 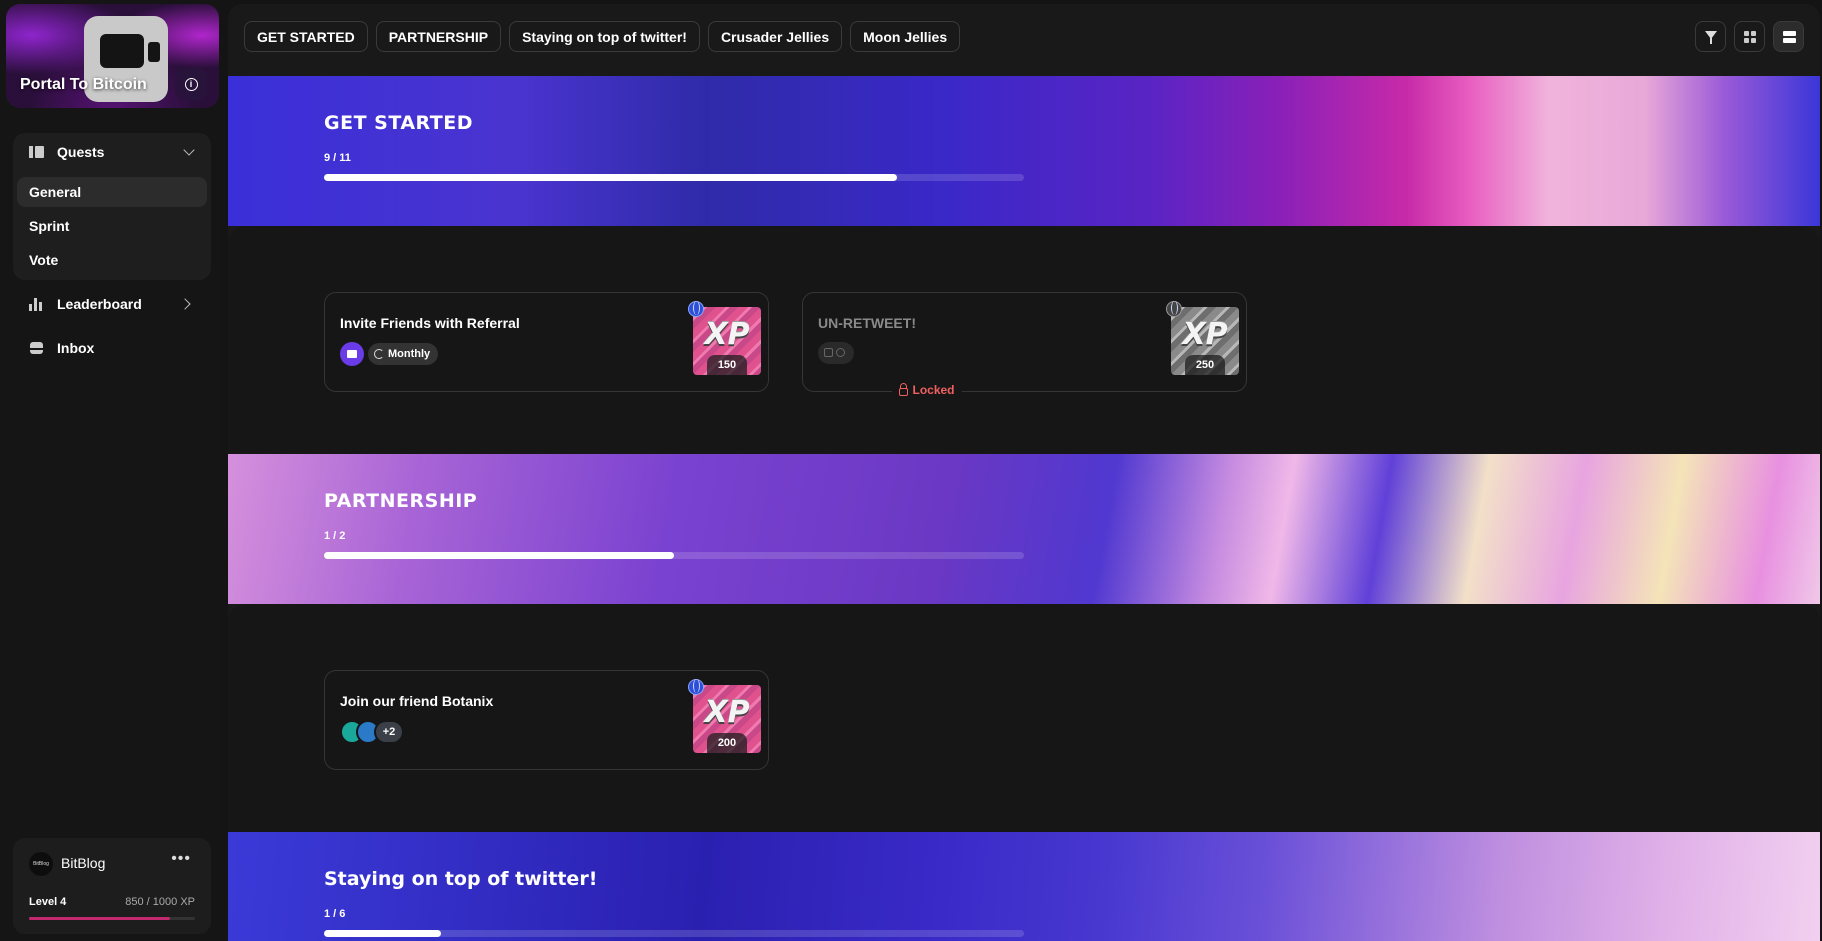 I want to click on section-progress-count: 9 / 11, so click(x=337, y=158).